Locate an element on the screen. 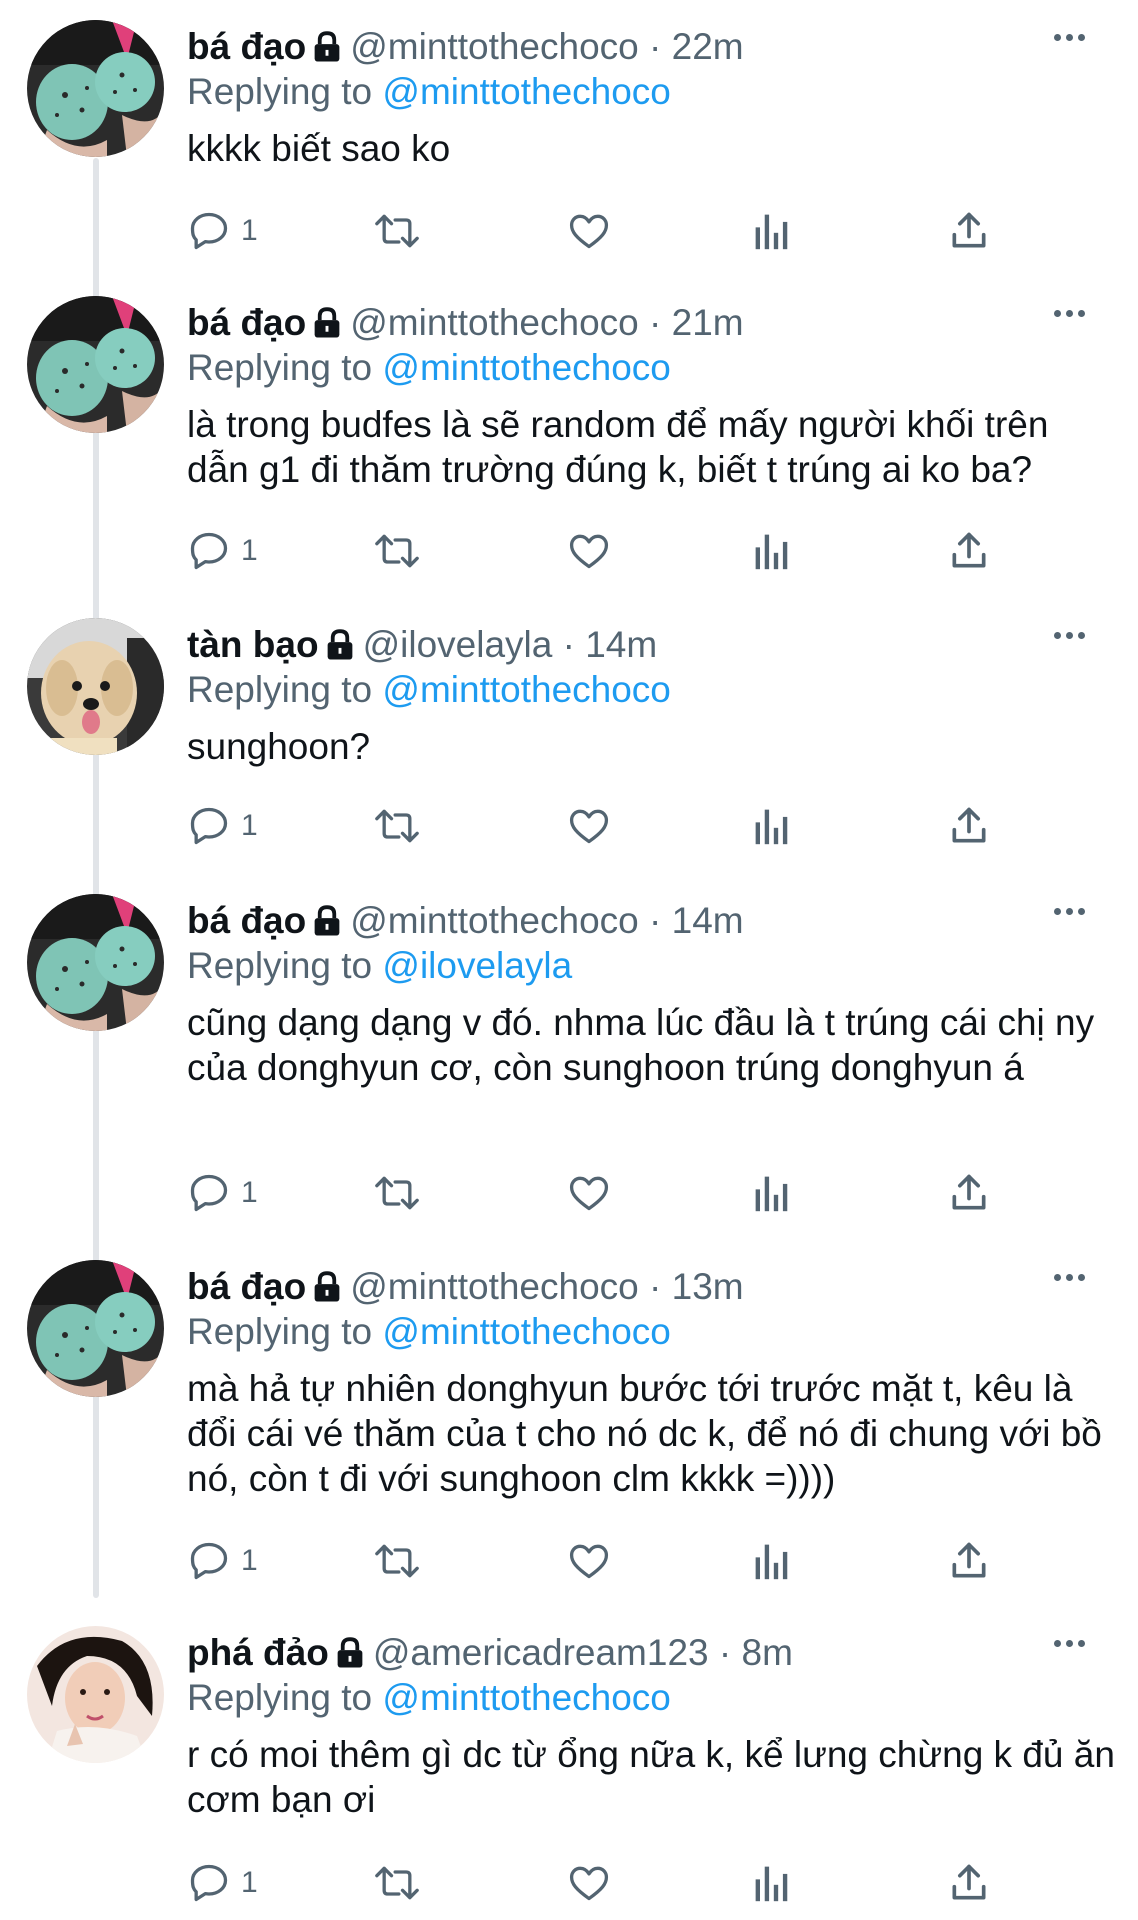 The width and height of the screenshot is (1138, 1920). tweet-header: bá đạo @minttothechoco · 13m is located at coordinates (642, 1287).